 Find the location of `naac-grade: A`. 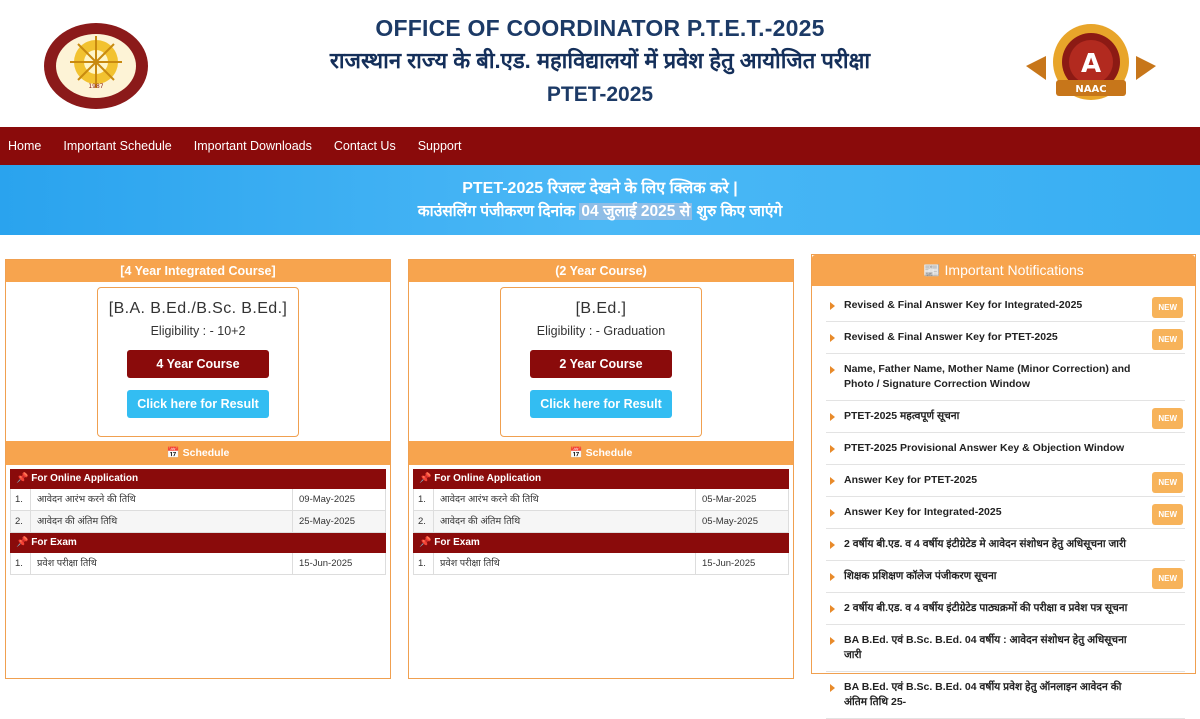

naac-grade: A is located at coordinates (1091, 64).